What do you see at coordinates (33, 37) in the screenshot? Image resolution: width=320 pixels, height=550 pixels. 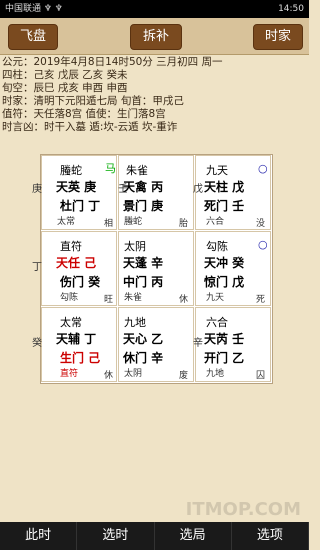 I see `feipan-button: 飞盘` at bounding box center [33, 37].